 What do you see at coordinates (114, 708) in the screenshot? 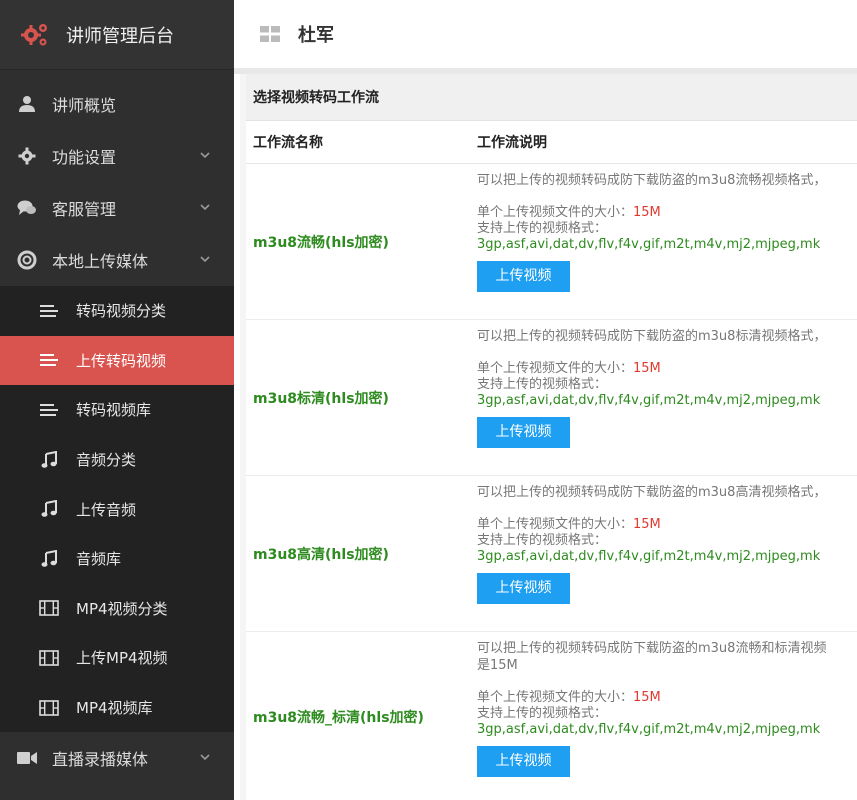
I see `sidebar-subitem-label: MP4视频库` at bounding box center [114, 708].